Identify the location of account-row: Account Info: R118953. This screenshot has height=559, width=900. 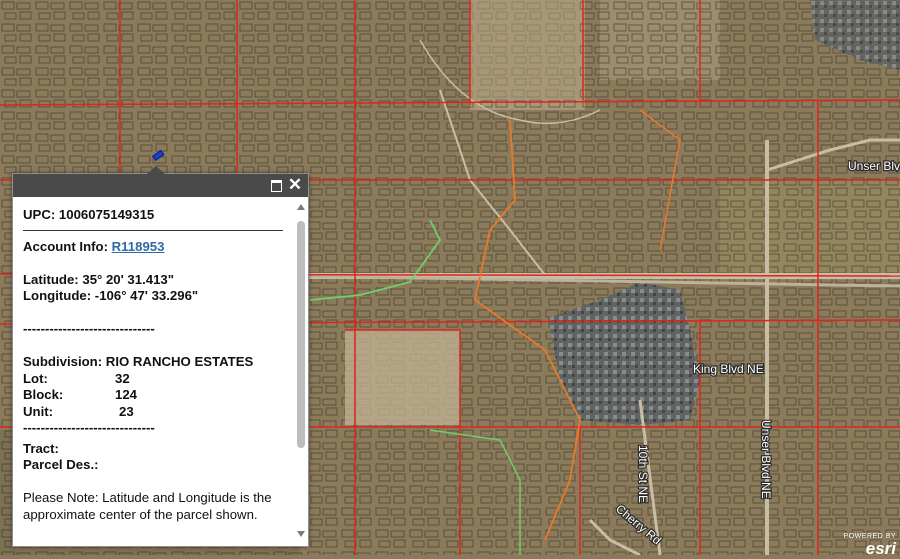
(159, 247).